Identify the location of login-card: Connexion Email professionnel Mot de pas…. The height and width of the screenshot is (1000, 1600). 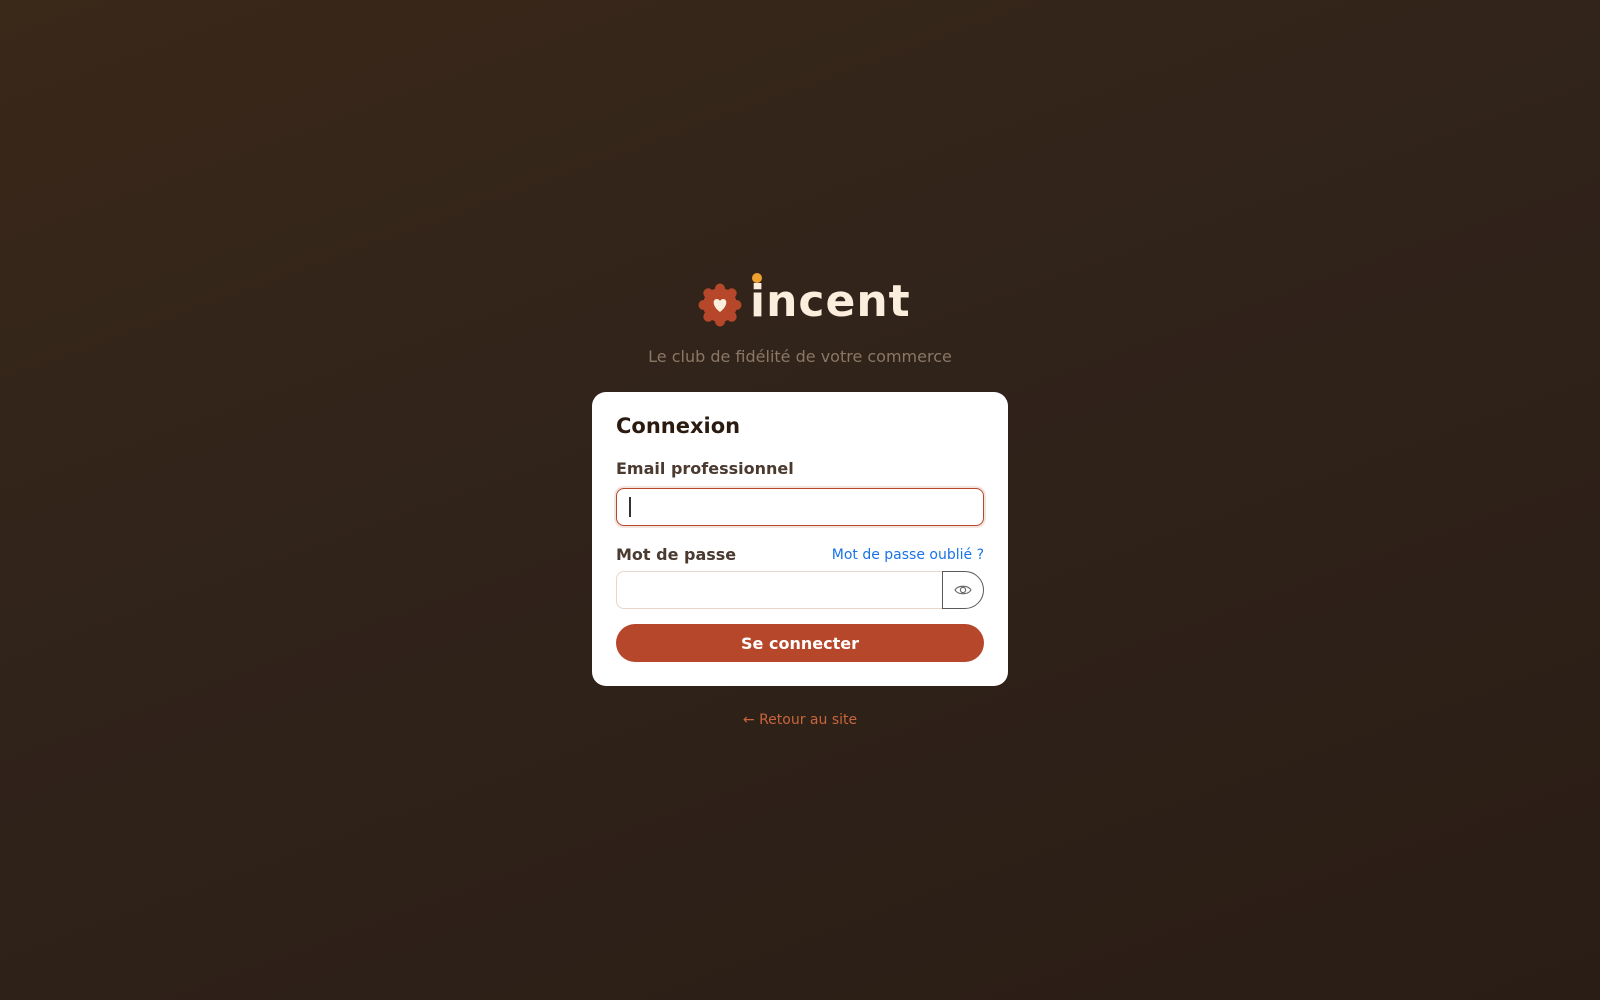
(800, 539).